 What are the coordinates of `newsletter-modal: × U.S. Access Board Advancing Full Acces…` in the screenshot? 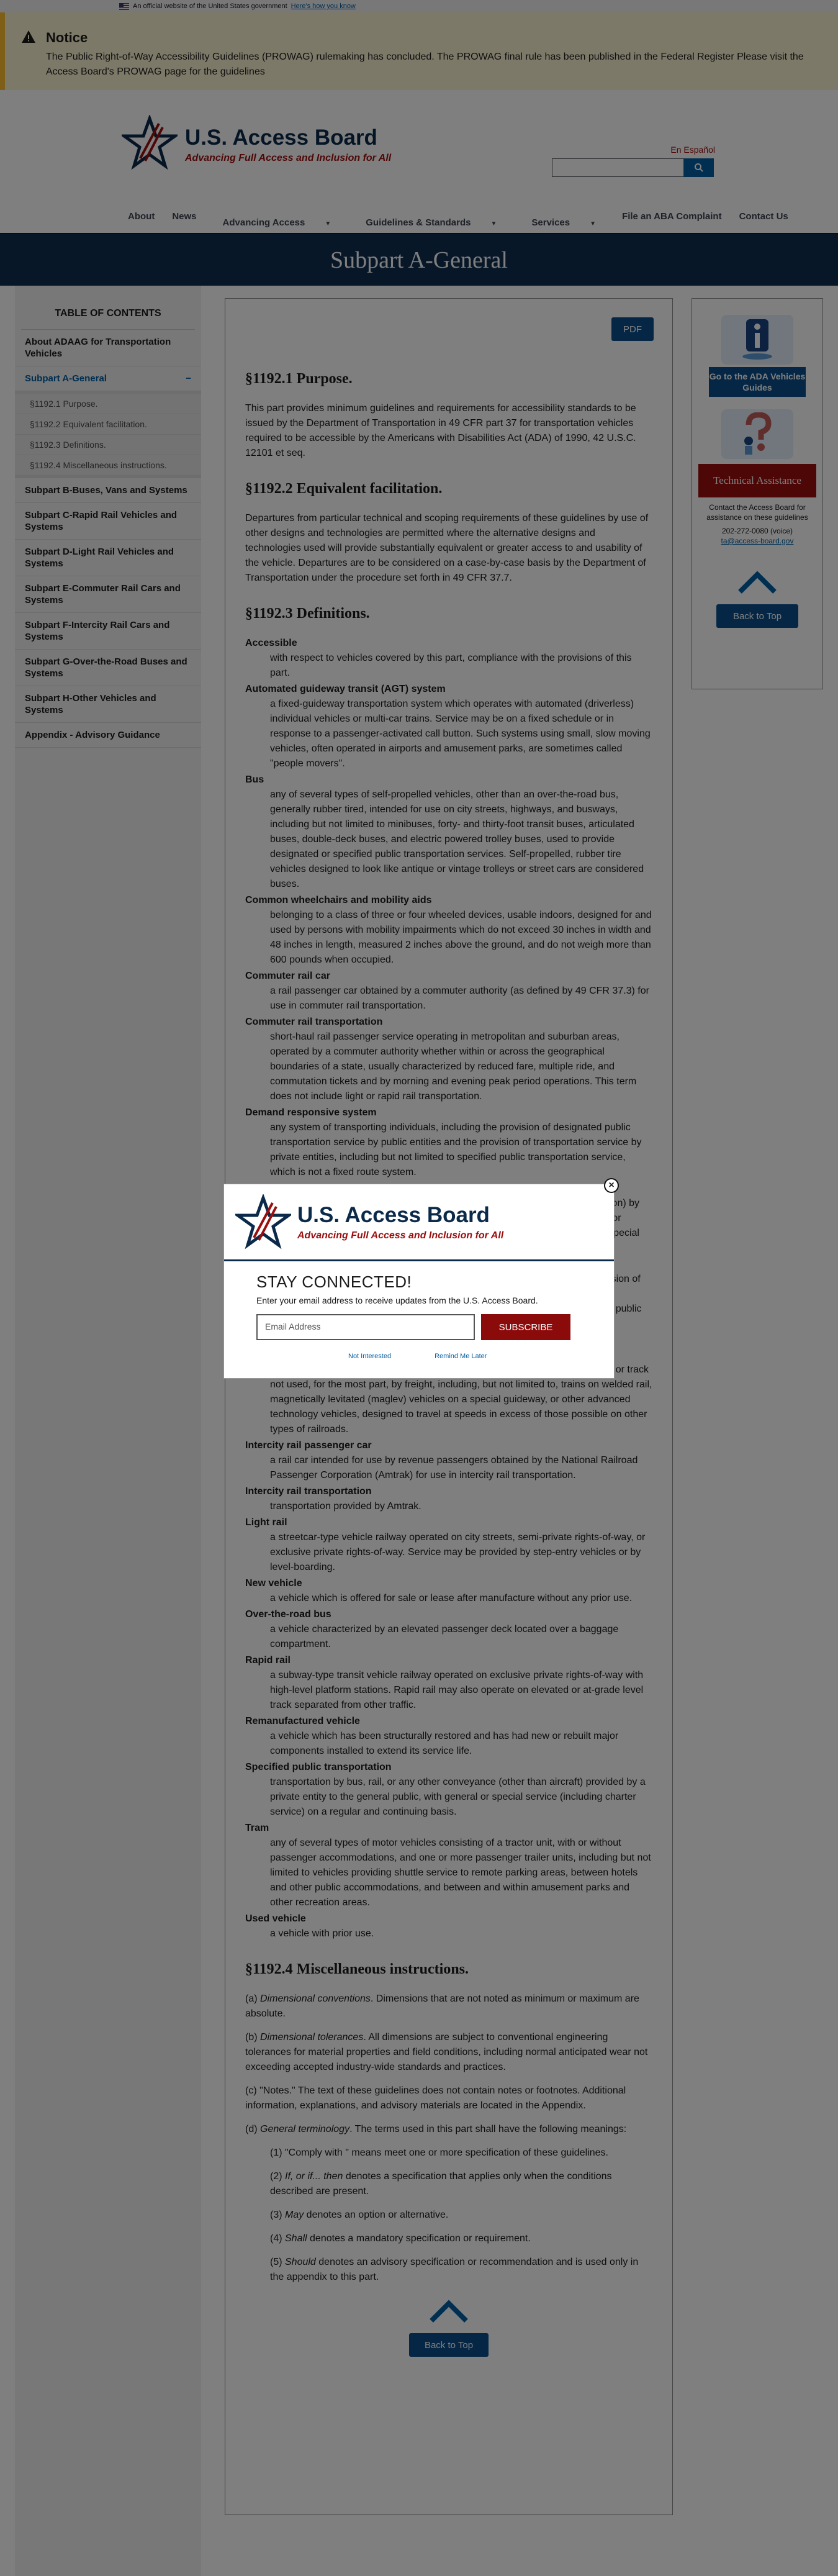 It's located at (421, 1278).